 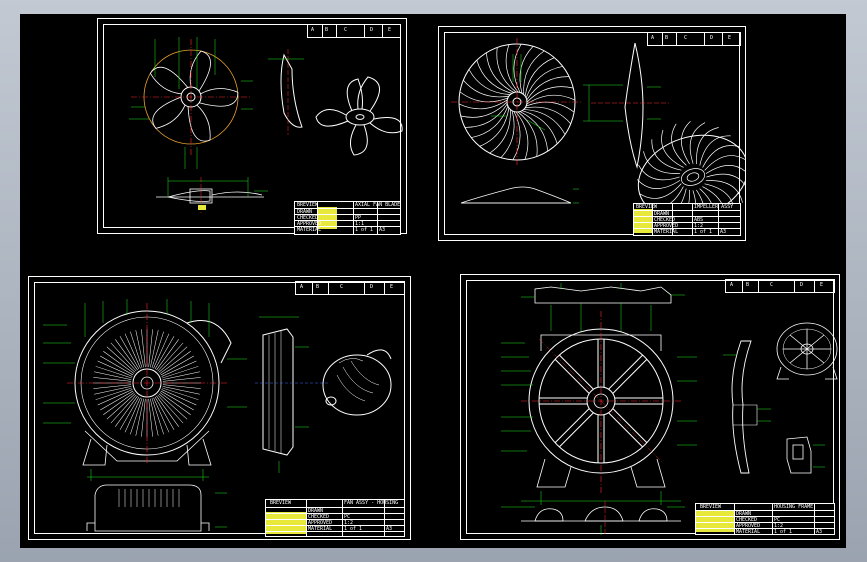 I want to click on fan-front-view, so click(x=191, y=103).